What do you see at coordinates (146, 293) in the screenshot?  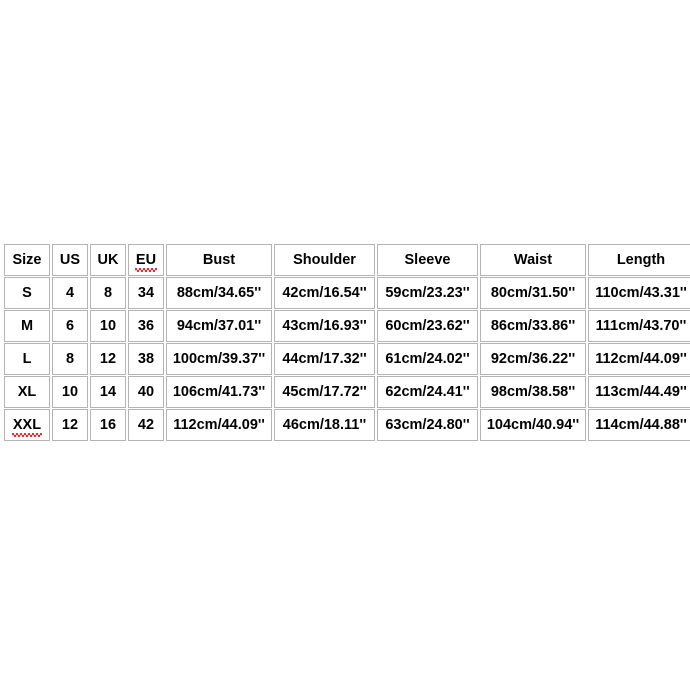 I see `cell-eu: 34` at bounding box center [146, 293].